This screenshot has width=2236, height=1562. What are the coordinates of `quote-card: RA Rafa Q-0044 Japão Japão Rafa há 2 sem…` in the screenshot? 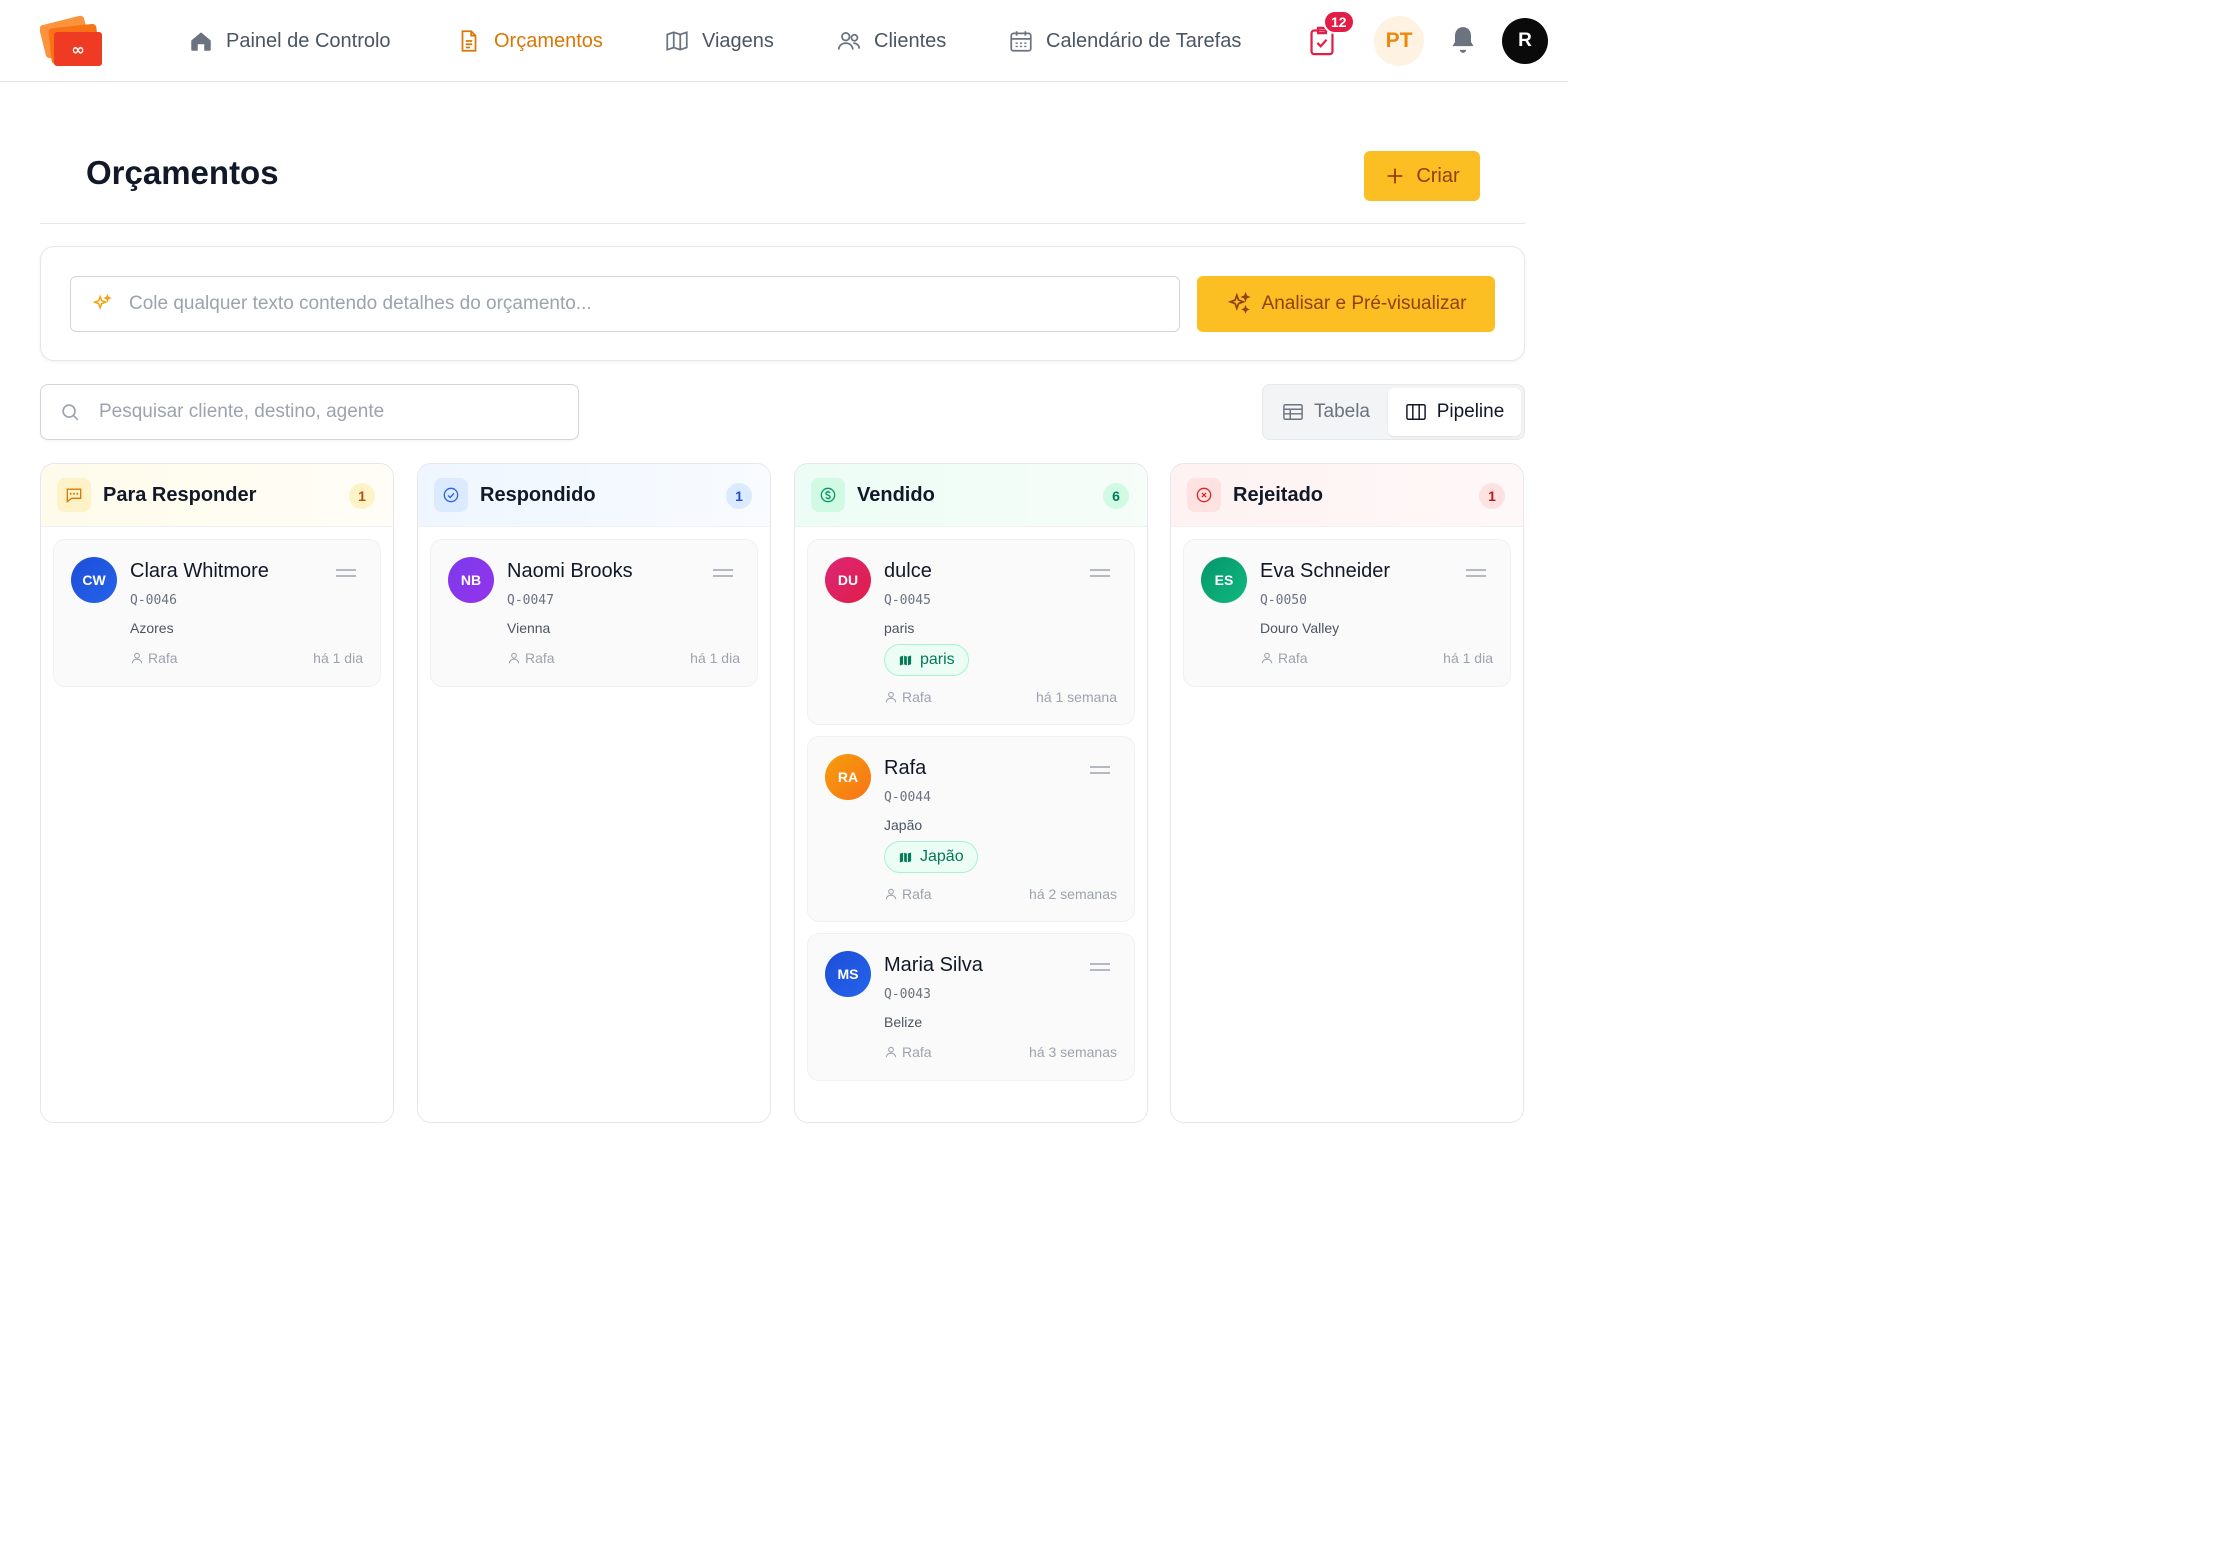 It's located at (971, 829).